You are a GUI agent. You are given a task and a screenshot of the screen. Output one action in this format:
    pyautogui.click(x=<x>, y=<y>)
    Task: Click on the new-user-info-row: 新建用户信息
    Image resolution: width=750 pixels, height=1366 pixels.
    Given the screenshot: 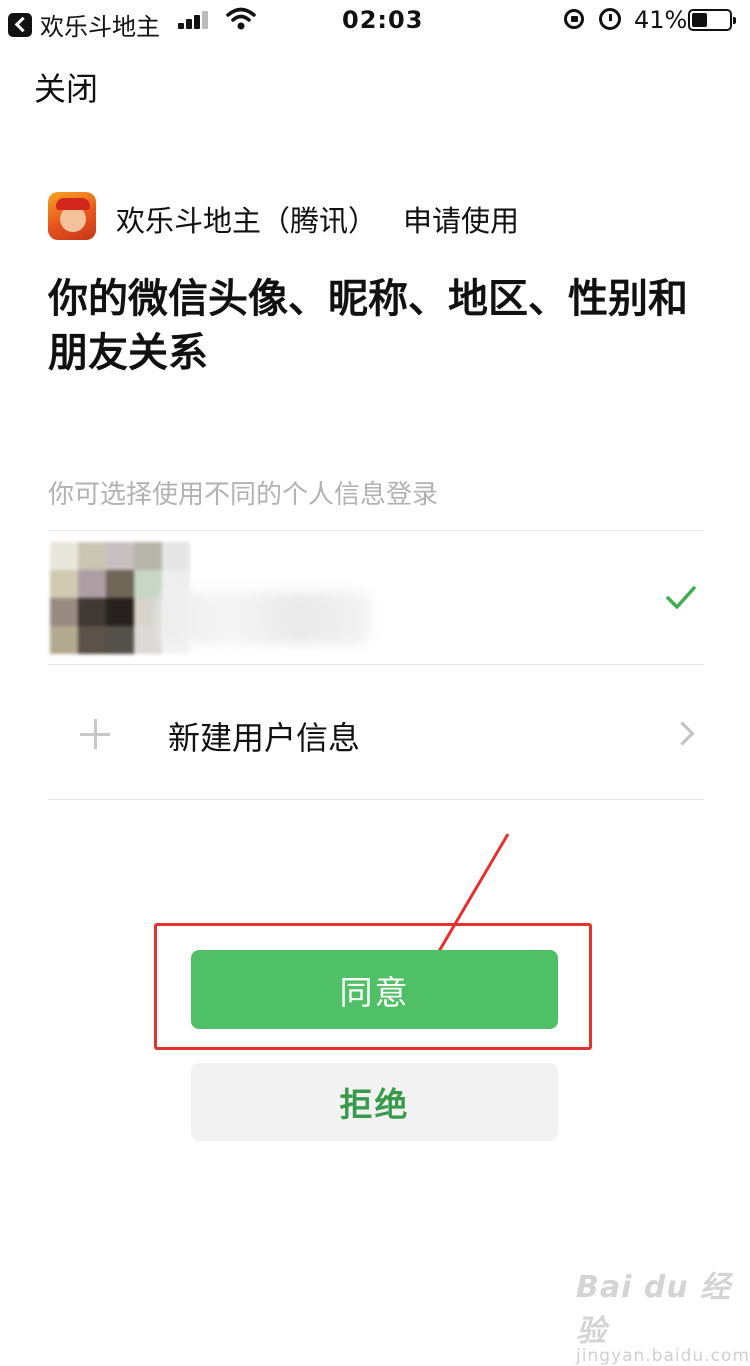 What is the action you would take?
    pyautogui.click(x=376, y=732)
    